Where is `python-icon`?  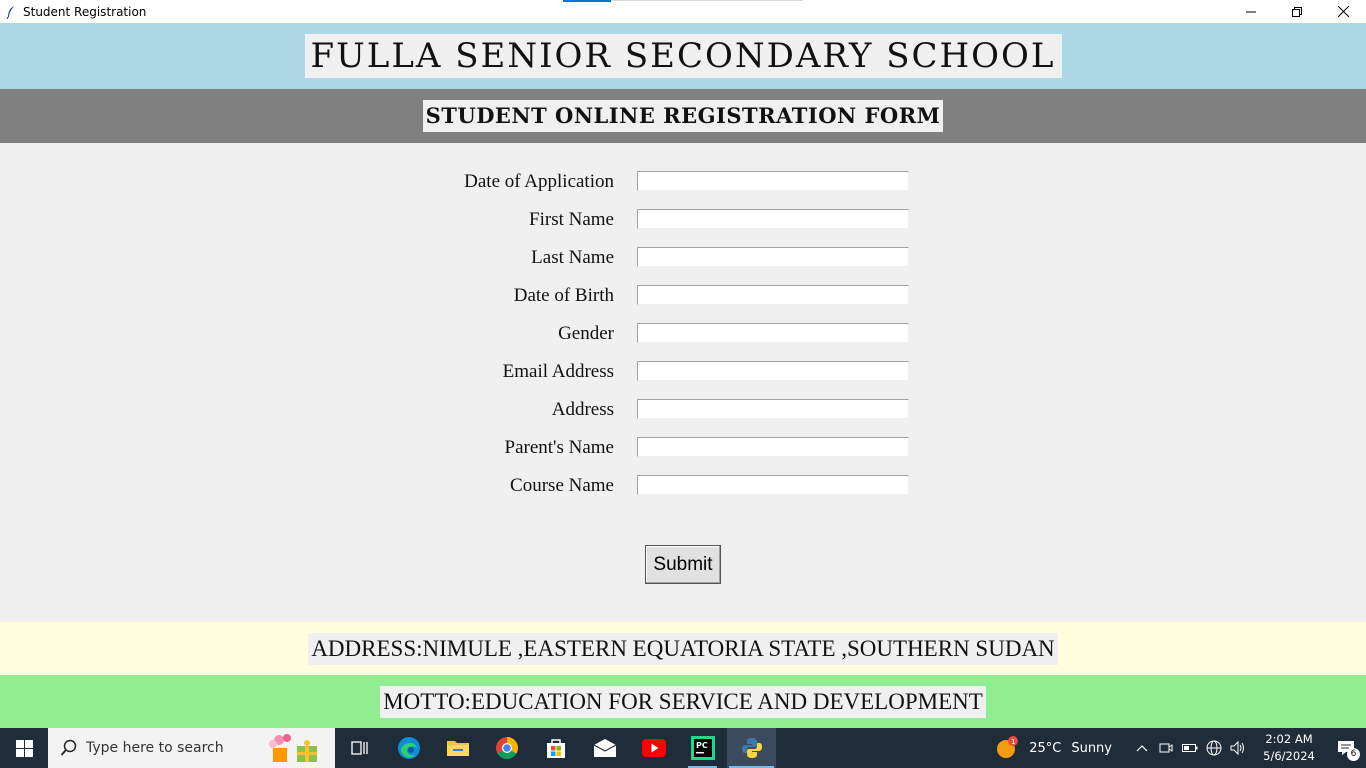
python-icon is located at coordinates (751, 748).